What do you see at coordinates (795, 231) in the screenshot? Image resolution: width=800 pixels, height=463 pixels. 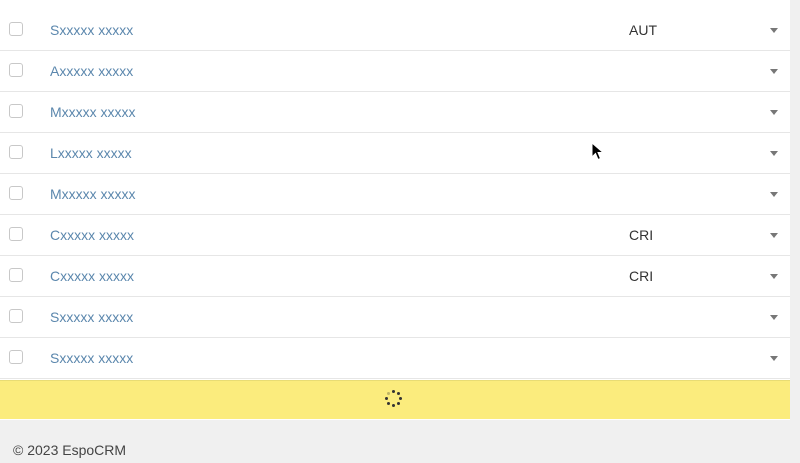 I see `page-scroll-gutter` at bounding box center [795, 231].